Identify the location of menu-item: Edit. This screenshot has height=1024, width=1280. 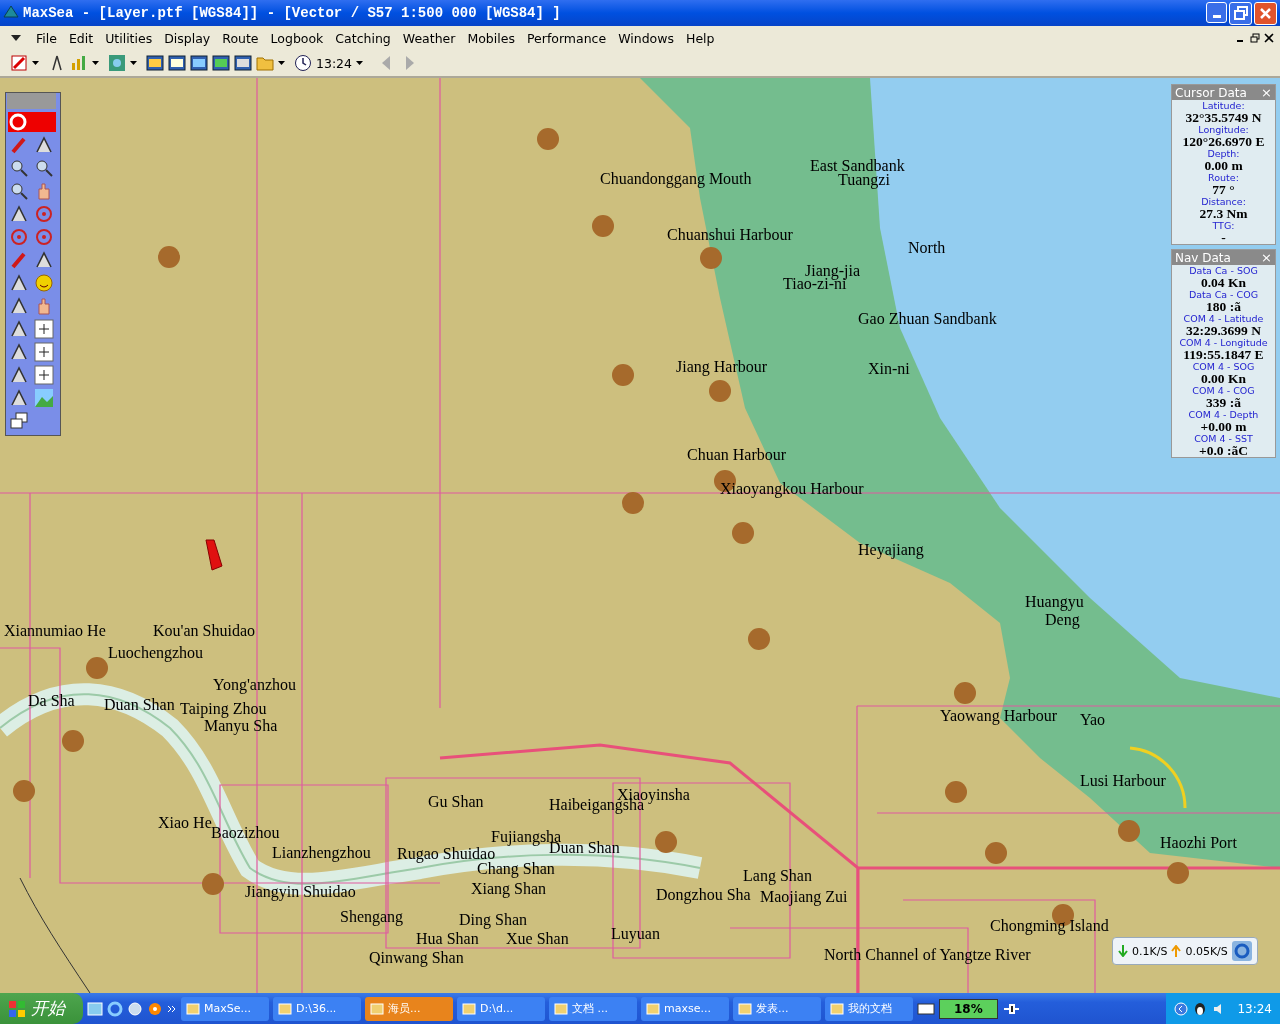
(81, 38).